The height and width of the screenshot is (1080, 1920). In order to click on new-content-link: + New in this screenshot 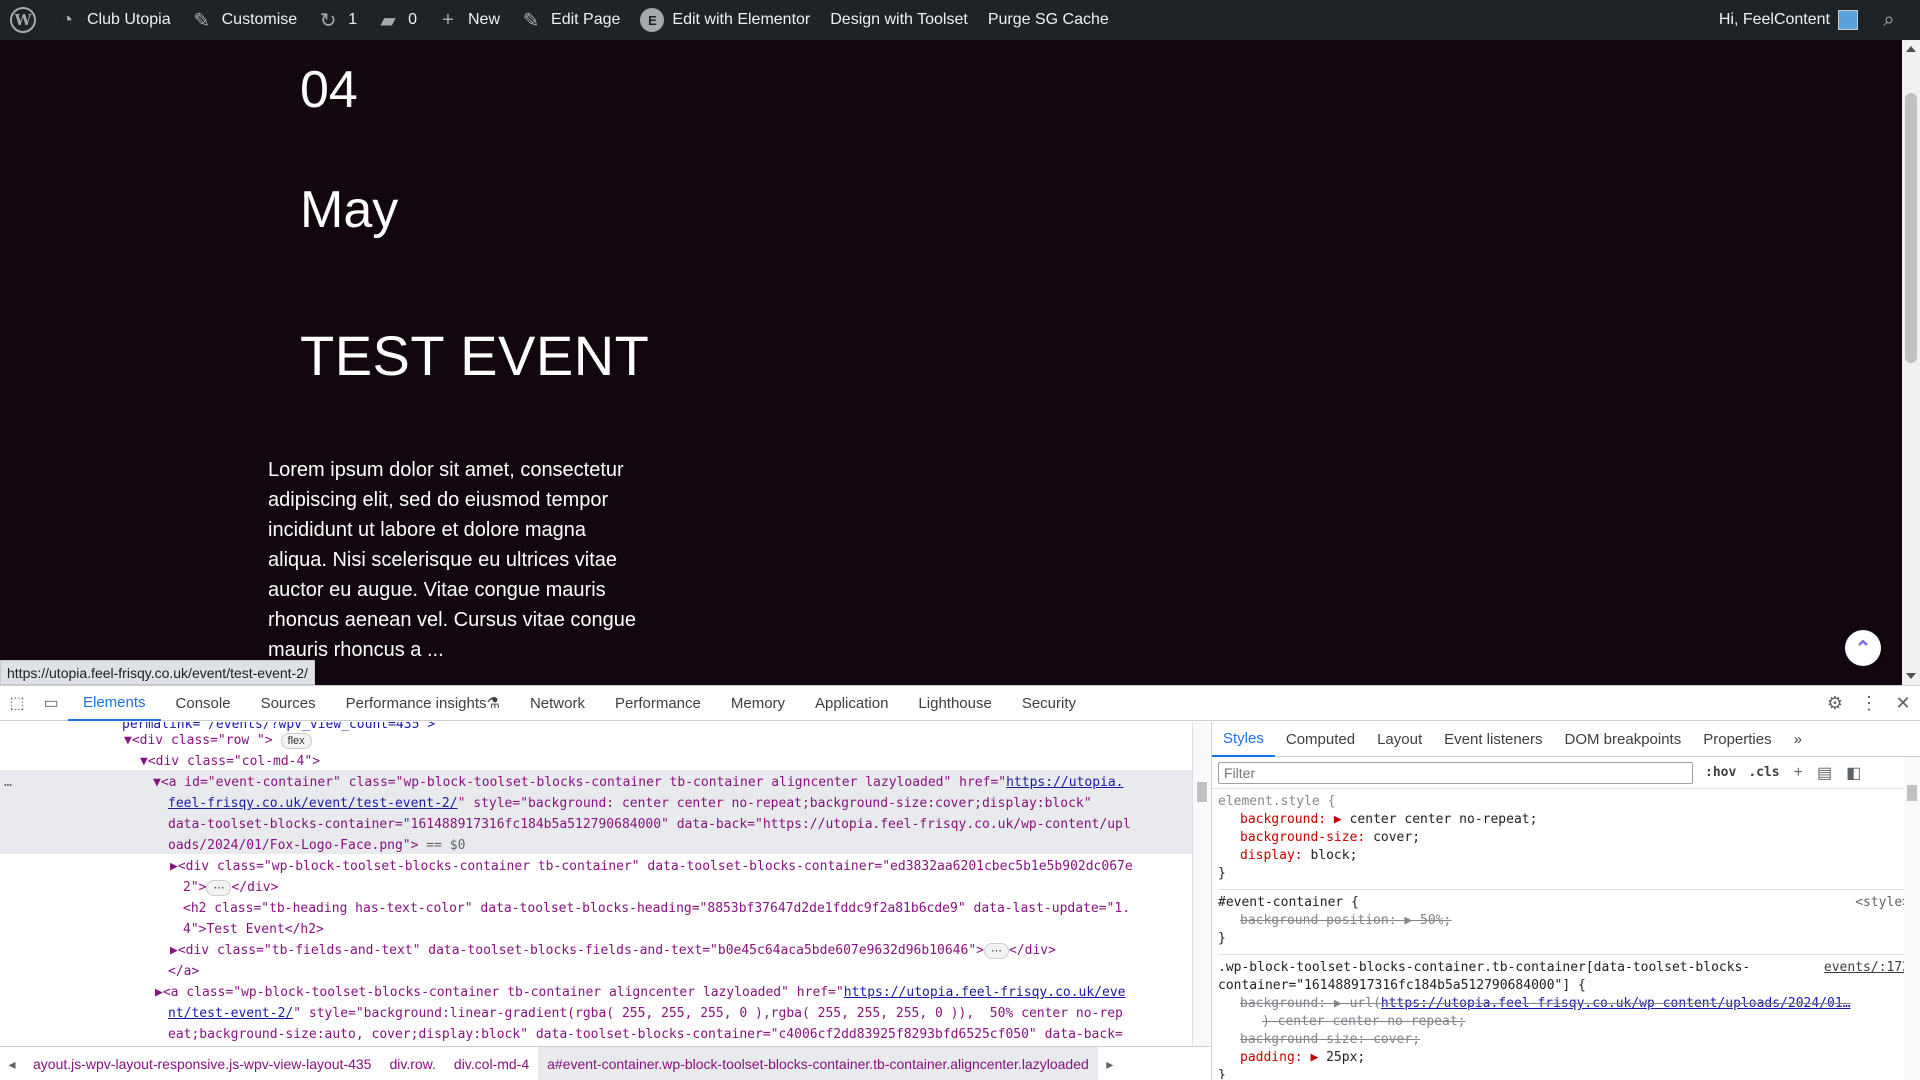, I will do `click(468, 20)`.